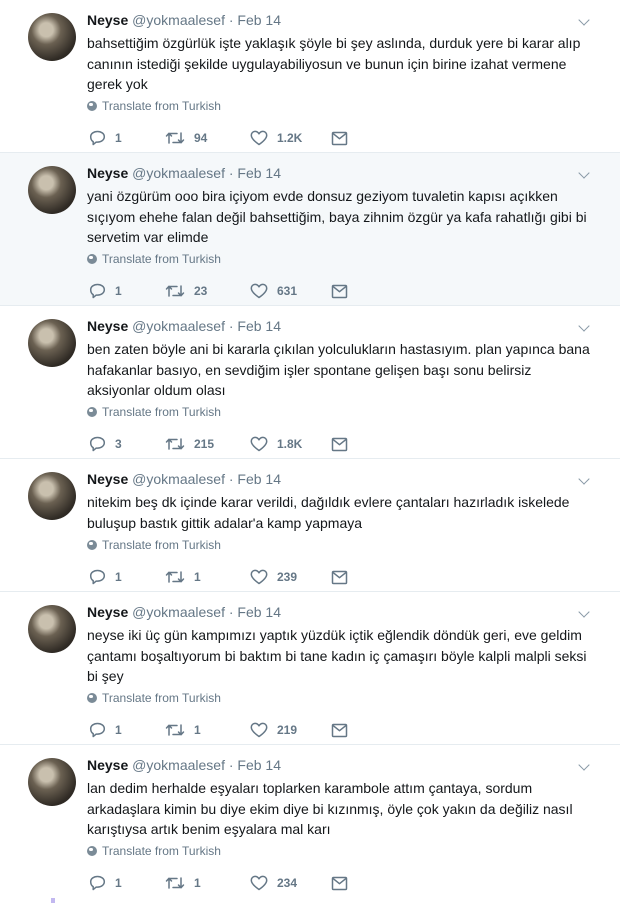 The image size is (620, 903). What do you see at coordinates (189, 444) in the screenshot?
I see `retweet-button: 215` at bounding box center [189, 444].